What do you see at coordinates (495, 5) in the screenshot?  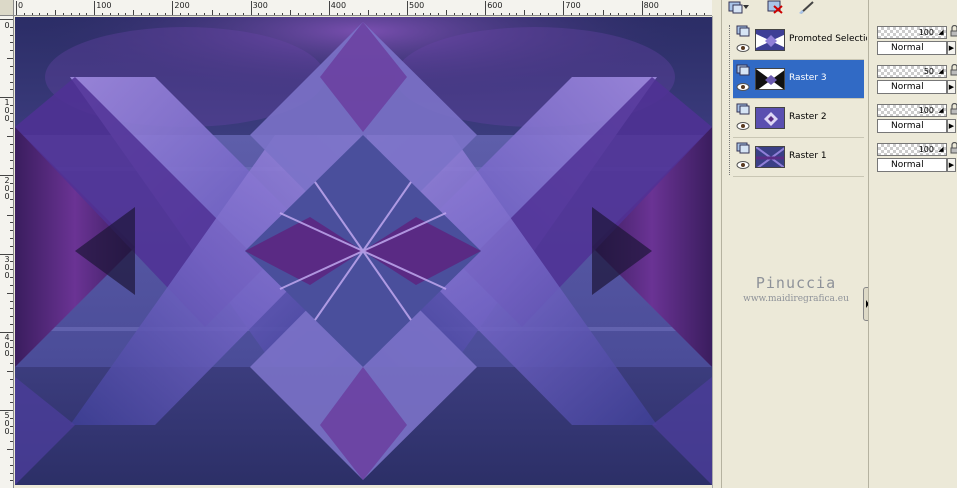 I see `ruler-label: 600` at bounding box center [495, 5].